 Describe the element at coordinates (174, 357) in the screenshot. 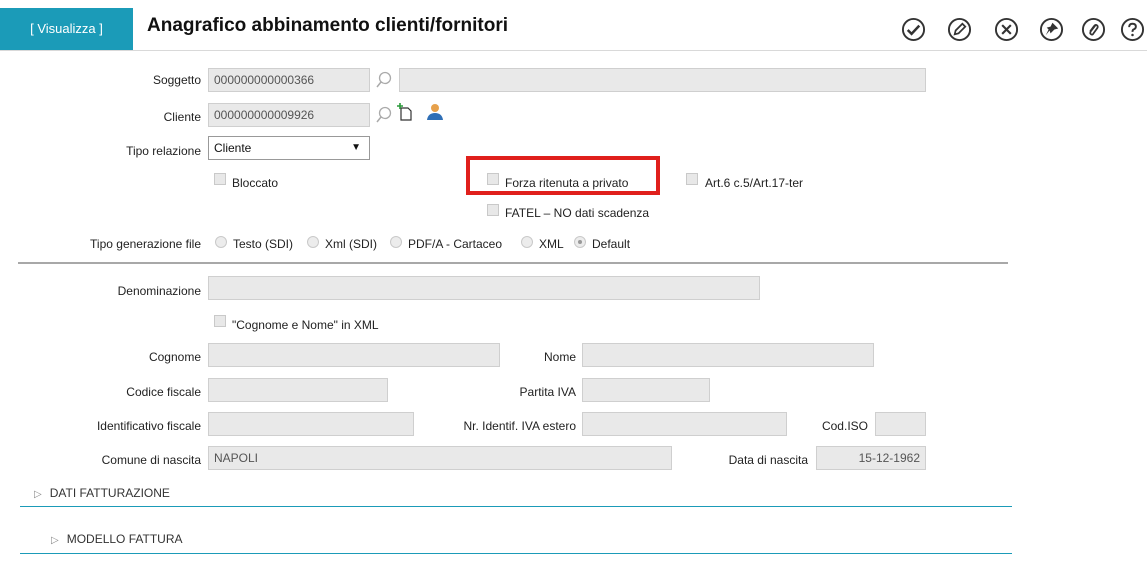

I see `cognome-label: Cognome` at that location.